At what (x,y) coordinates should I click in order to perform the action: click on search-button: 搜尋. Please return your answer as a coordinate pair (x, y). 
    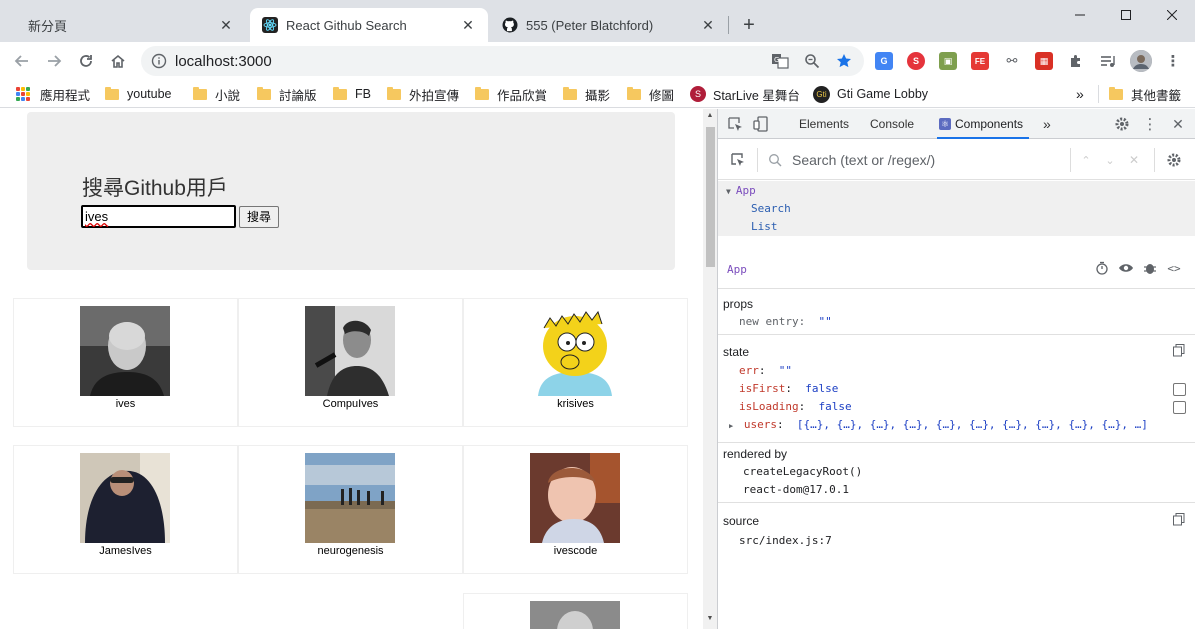
    Looking at the image, I should click on (259, 217).